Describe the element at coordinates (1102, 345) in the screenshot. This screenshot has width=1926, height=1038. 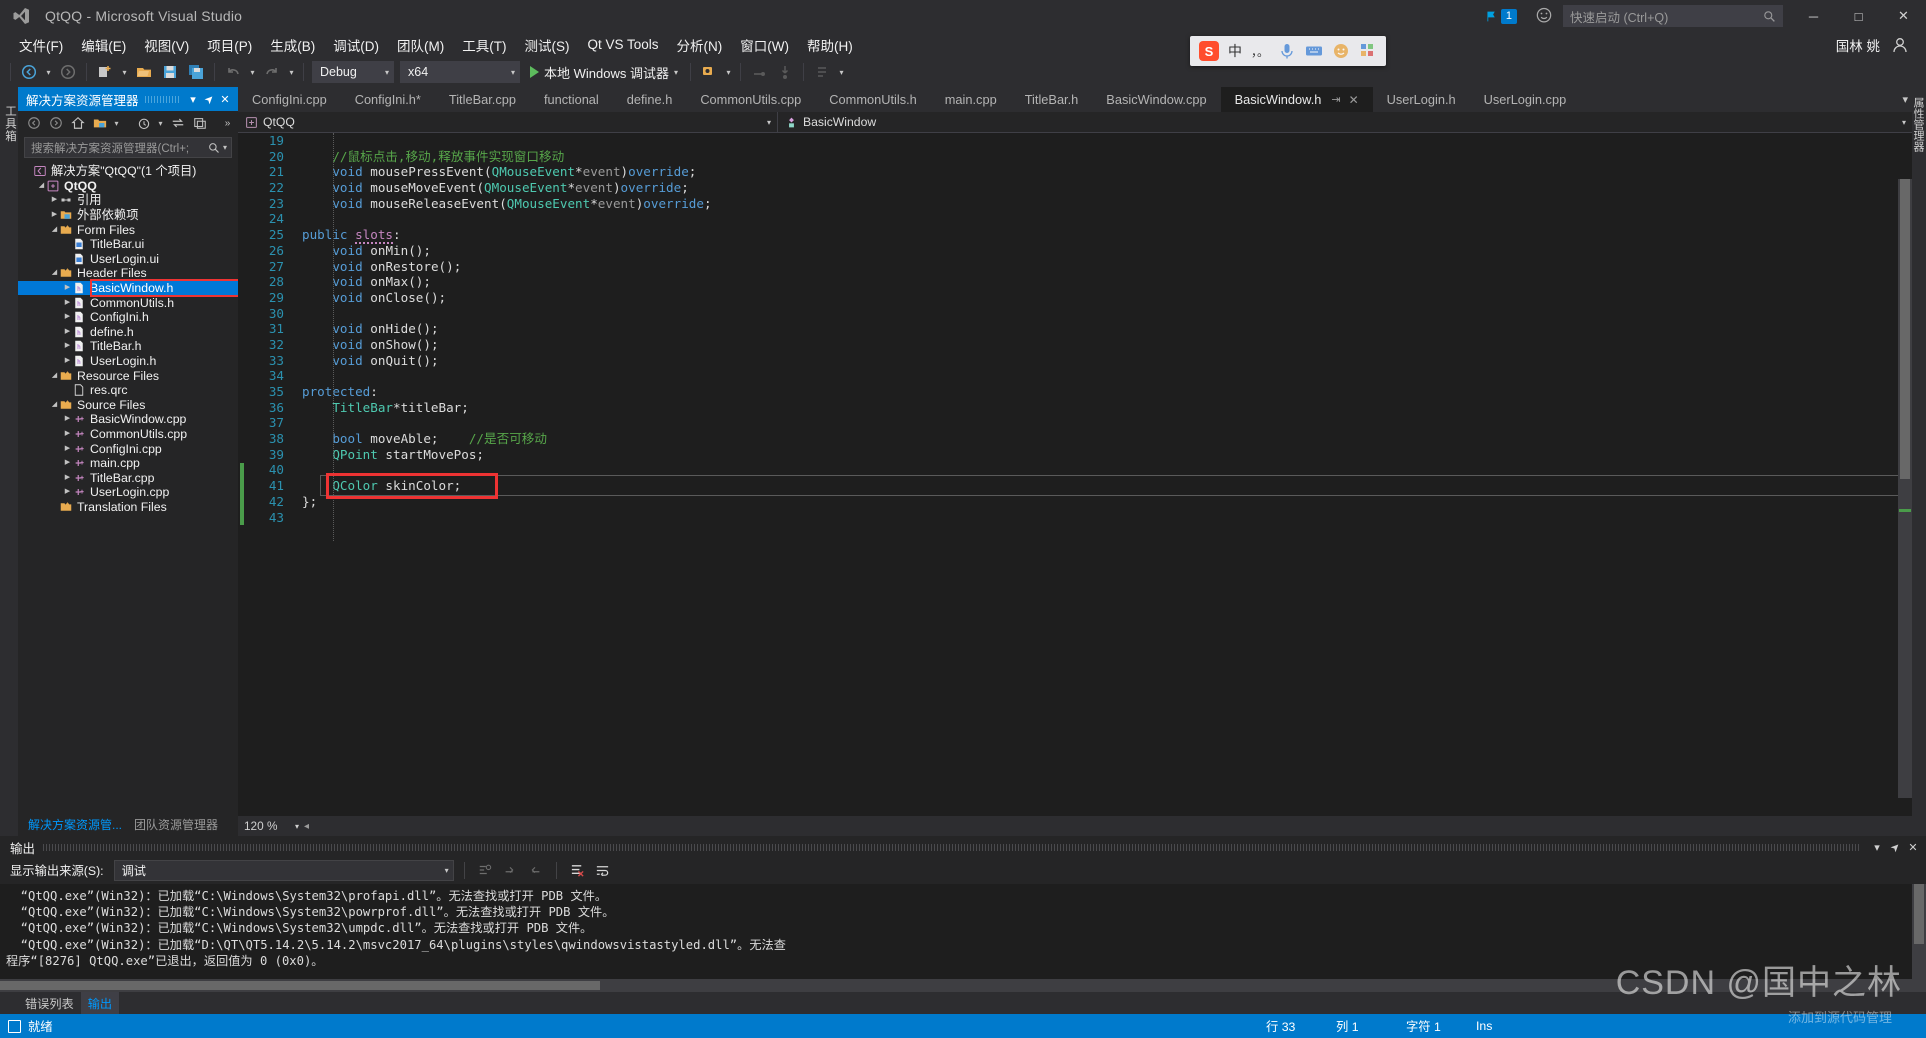
I see `code-line: void onShow();` at that location.